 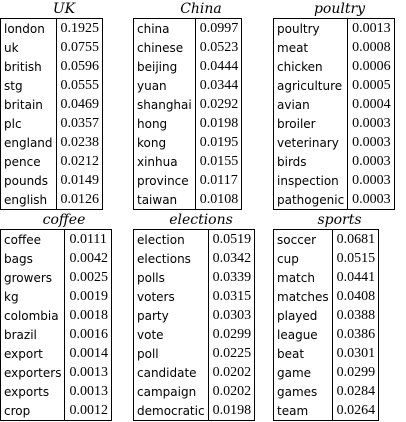 What do you see at coordinates (303, 277) in the screenshot?
I see `topic-word: match` at bounding box center [303, 277].